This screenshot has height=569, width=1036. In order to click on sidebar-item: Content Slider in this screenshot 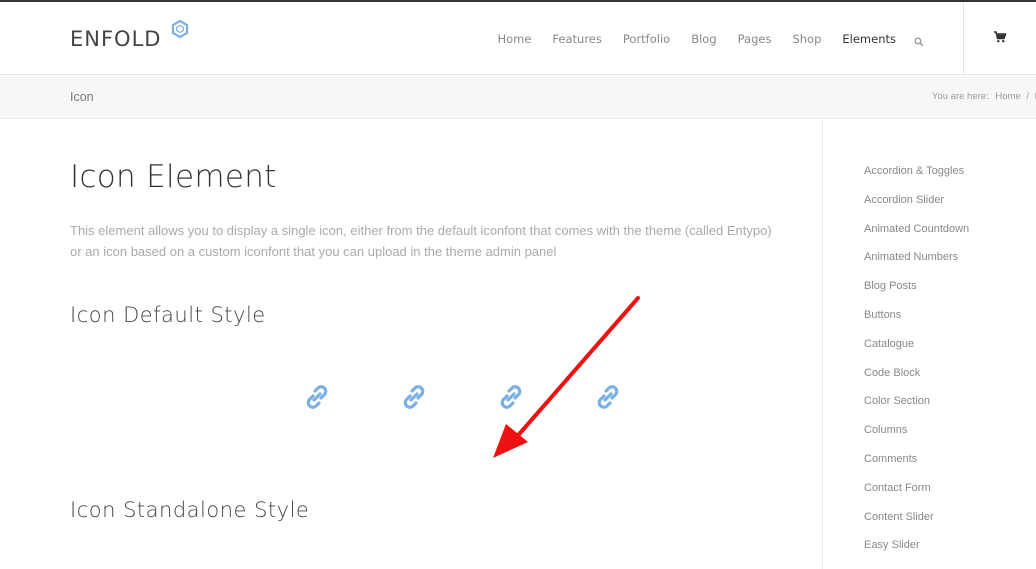, I will do `click(916, 525)`.